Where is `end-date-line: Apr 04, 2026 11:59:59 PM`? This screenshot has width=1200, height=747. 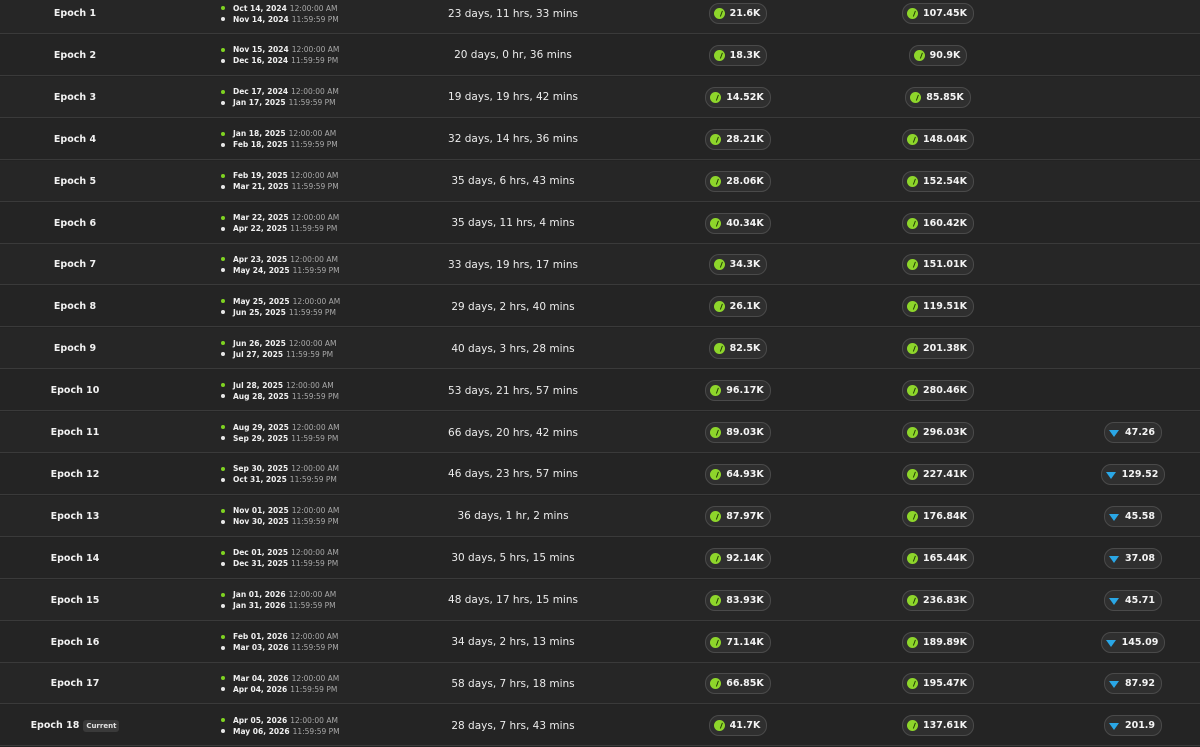 end-date-line: Apr 04, 2026 11:59:59 PM is located at coordinates (279, 689).